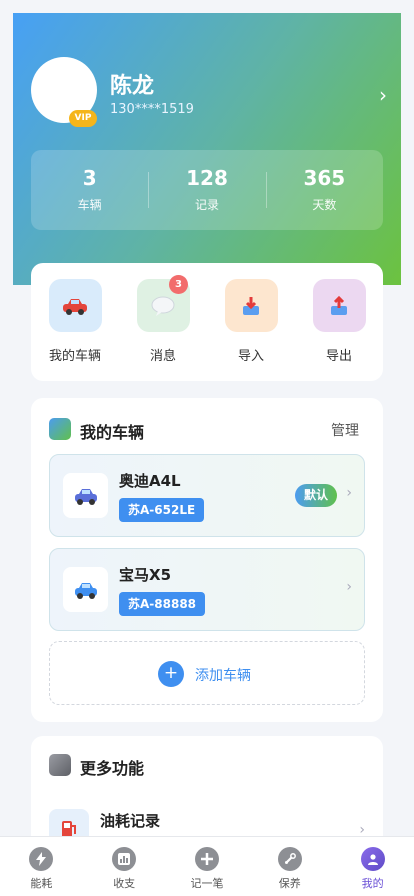 The height and width of the screenshot is (896, 414). Describe the element at coordinates (152, 109) in the screenshot. I see `user-phone: 130****1519` at that location.